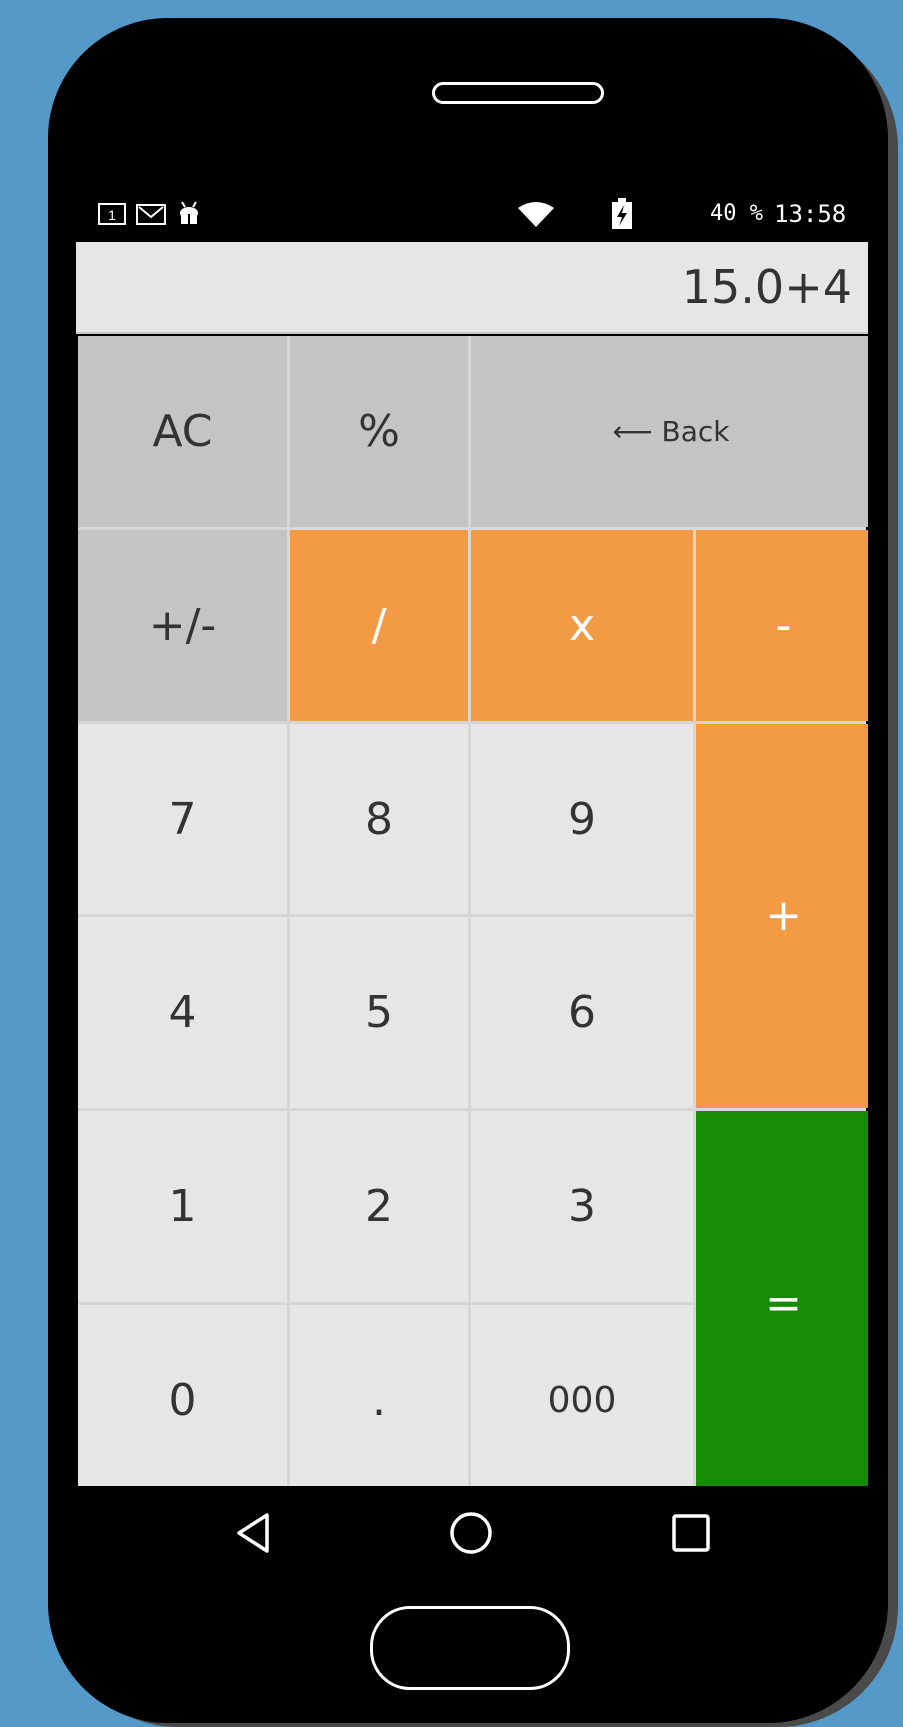 The width and height of the screenshot is (903, 1727). Describe the element at coordinates (582, 819) in the screenshot. I see `digit-9-button: 9` at that location.